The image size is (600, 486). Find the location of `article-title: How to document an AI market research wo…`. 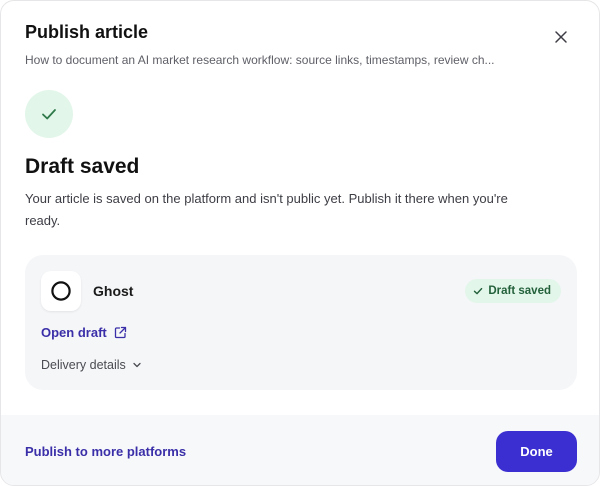

article-title: How to document an AI market research wo… is located at coordinates (260, 60).